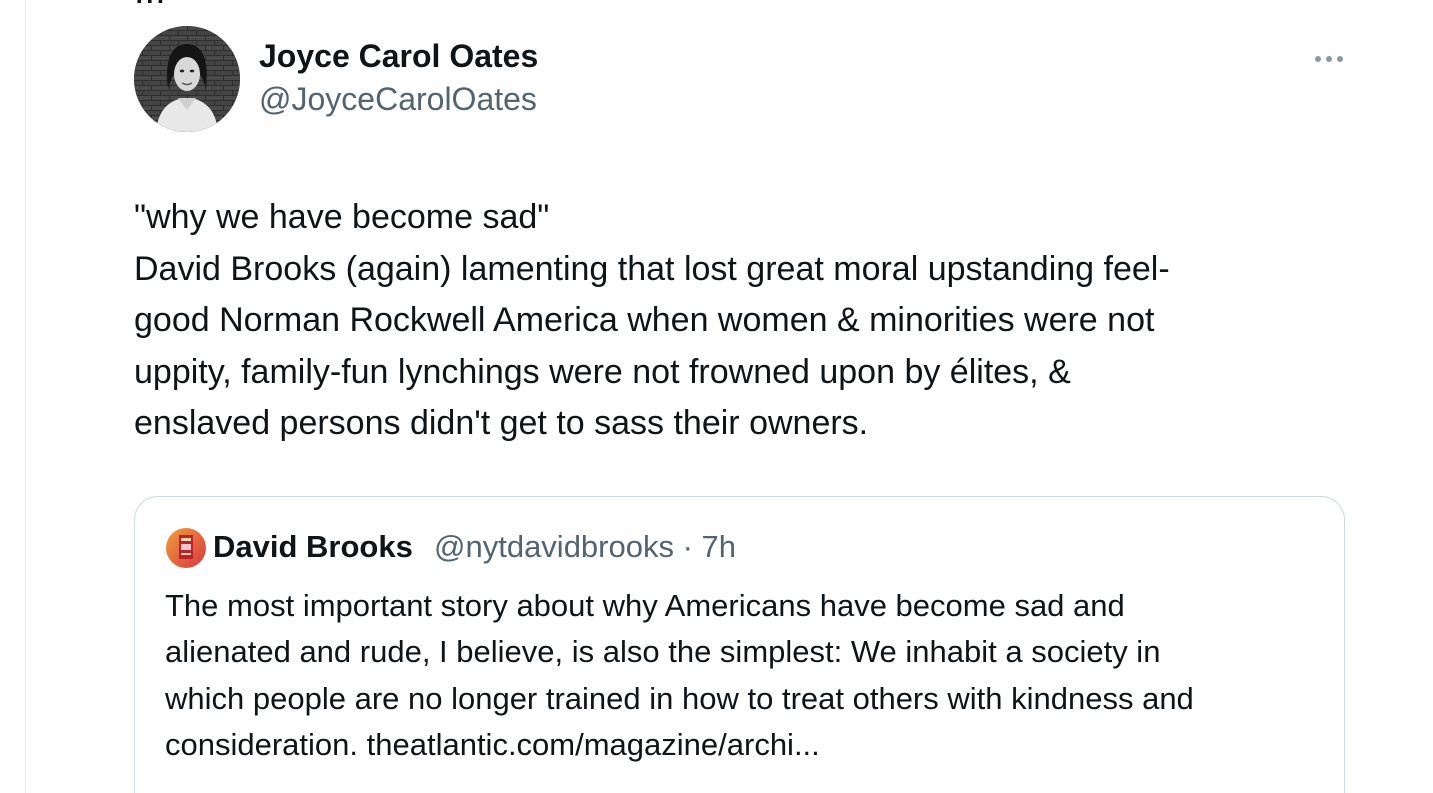 This screenshot has height=793, width=1433. I want to click on timeline-divider, so click(25, 396).